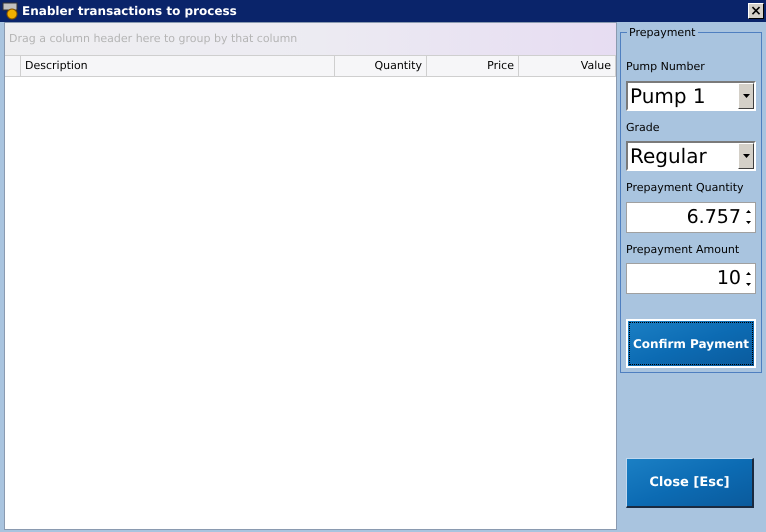 This screenshot has height=532, width=766. Describe the element at coordinates (683, 250) in the screenshot. I see `field-label: Prepayment Amount` at that location.